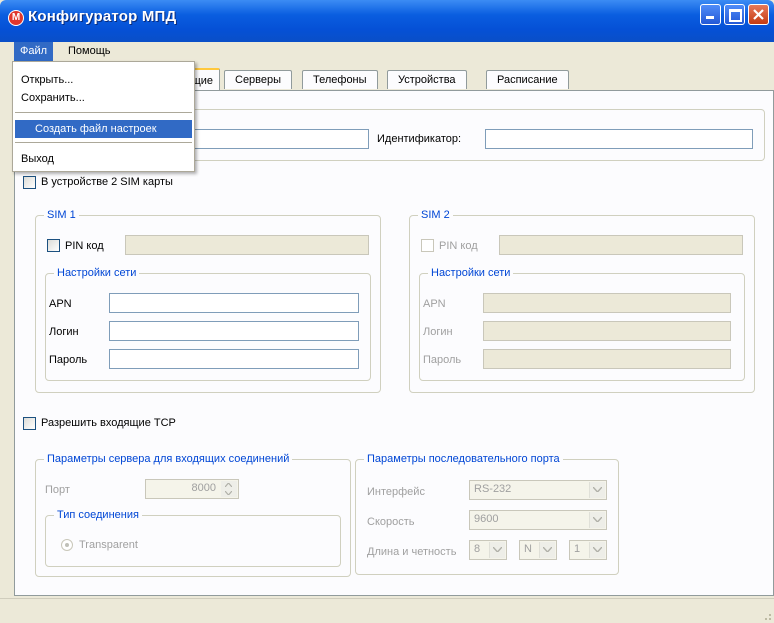 The height and width of the screenshot is (623, 774). I want to click on sim1-pin-label: PIN код, so click(84, 246).